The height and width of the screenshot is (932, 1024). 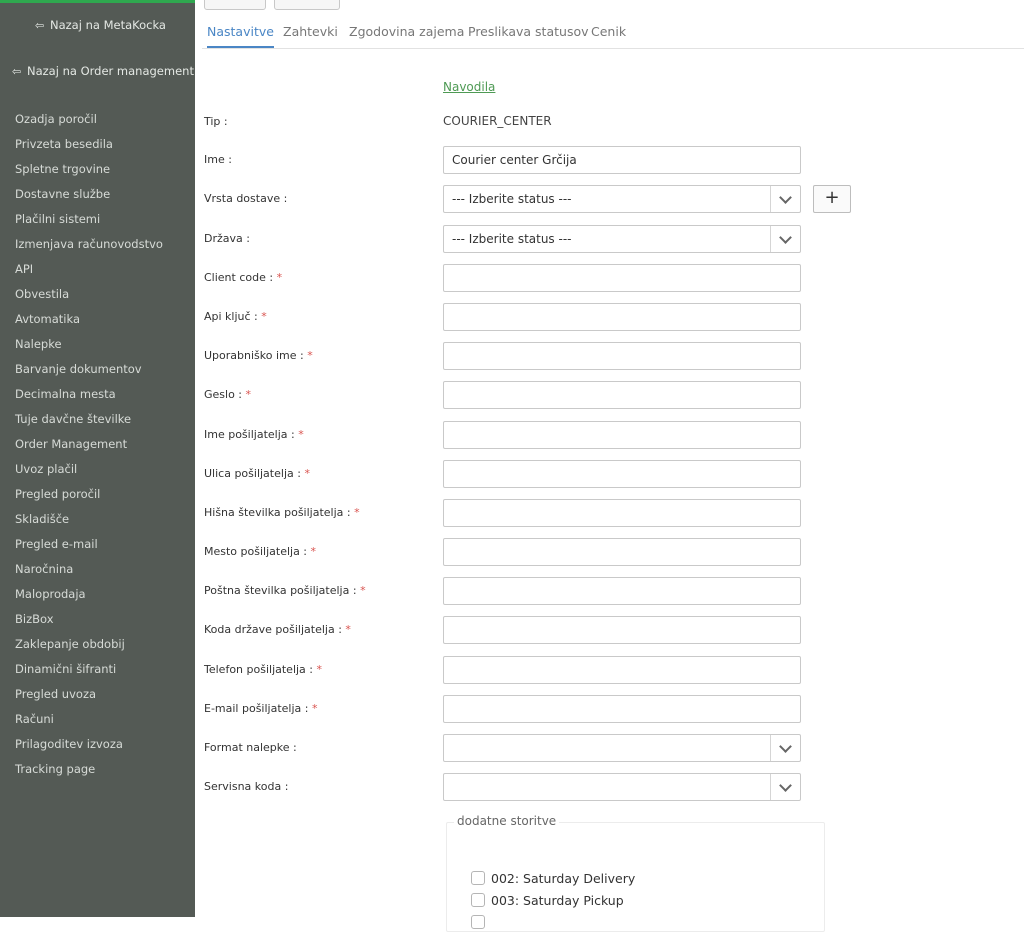 I want to click on add-delivery-type-button: +, so click(x=832, y=199).